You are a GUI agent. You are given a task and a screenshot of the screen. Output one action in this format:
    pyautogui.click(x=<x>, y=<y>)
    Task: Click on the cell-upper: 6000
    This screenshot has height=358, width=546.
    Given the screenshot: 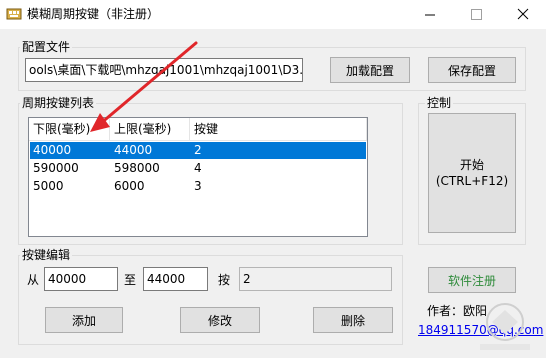 What is the action you would take?
    pyautogui.click(x=129, y=186)
    